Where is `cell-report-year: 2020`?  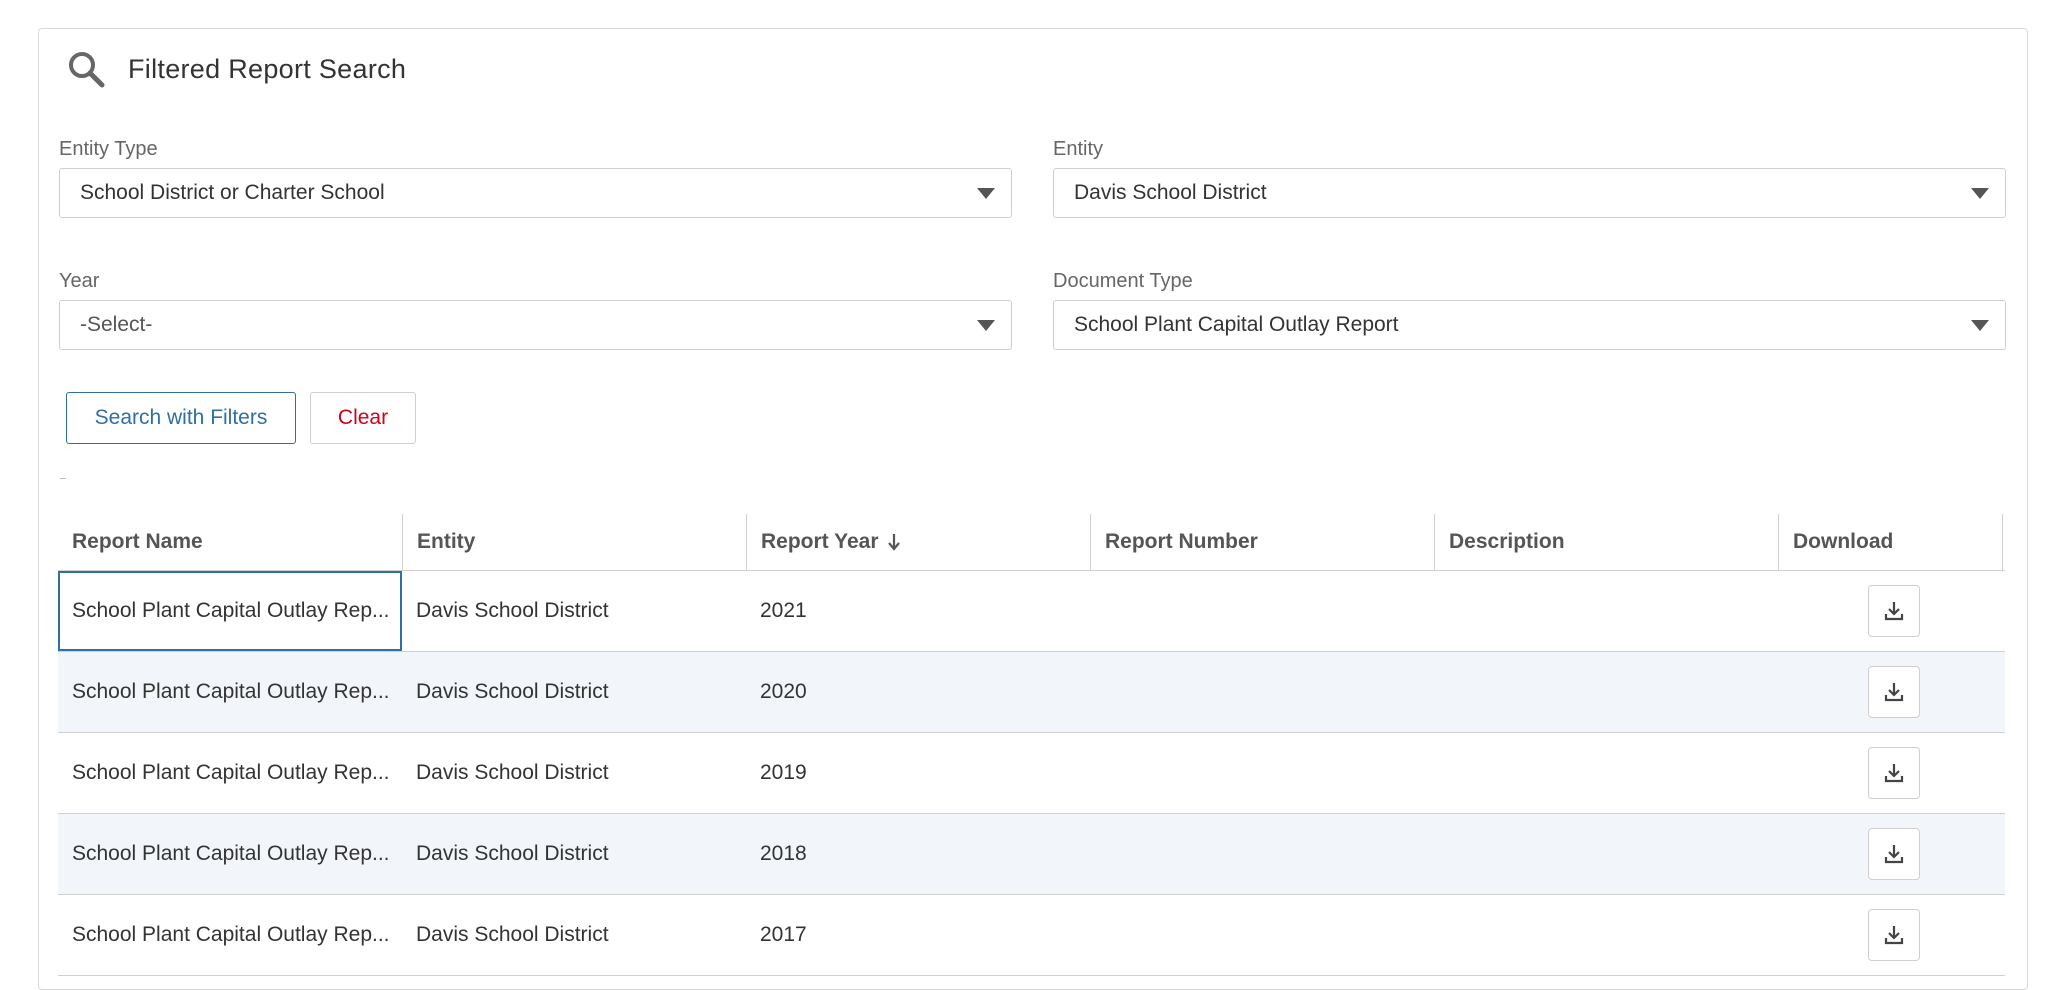
cell-report-year: 2020 is located at coordinates (783, 691).